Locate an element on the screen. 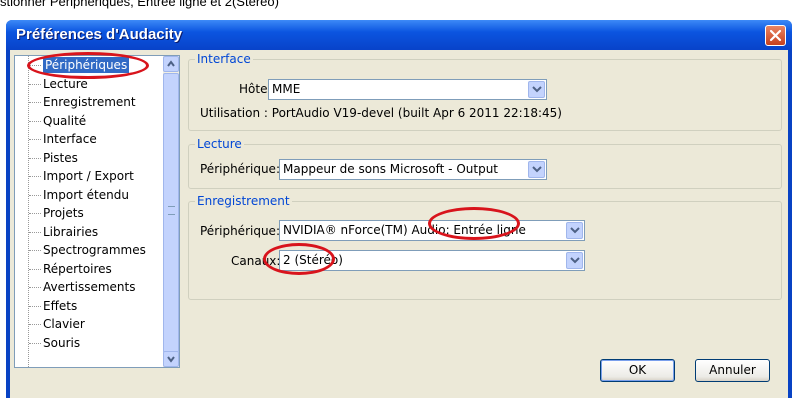 Image resolution: width=796 pixels, height=398 pixels. tree-item: Pistes is located at coordinates (90, 158).